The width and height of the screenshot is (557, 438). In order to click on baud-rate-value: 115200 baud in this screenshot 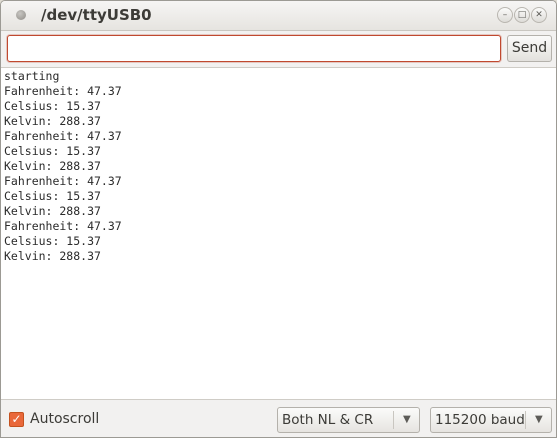, I will do `click(480, 420)`.